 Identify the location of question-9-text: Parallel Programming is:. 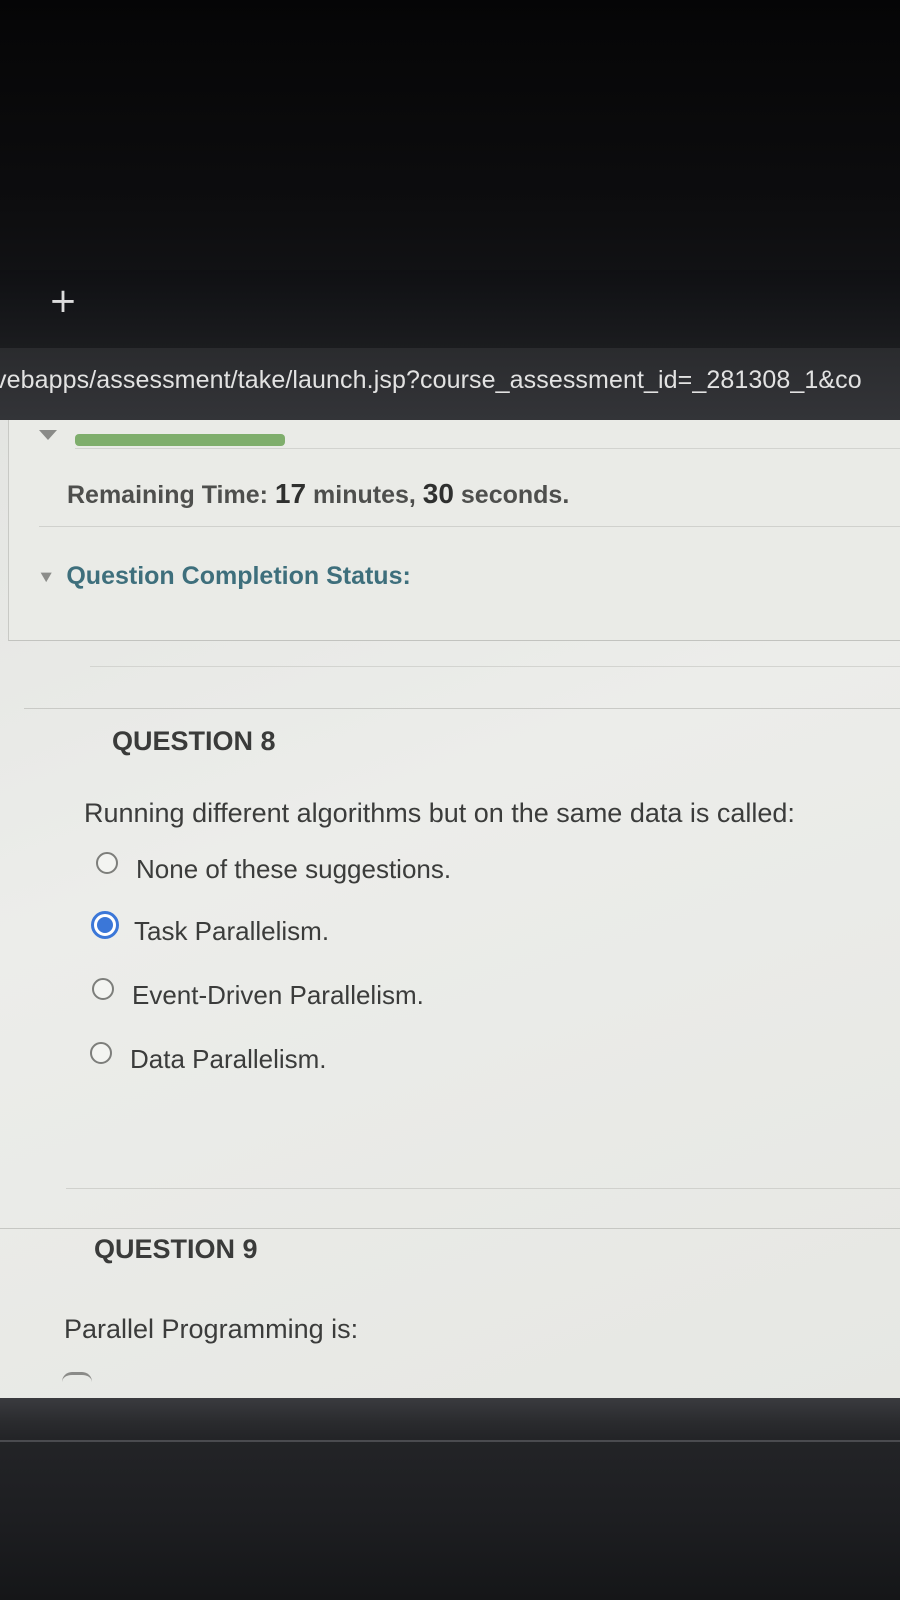
(211, 1329).